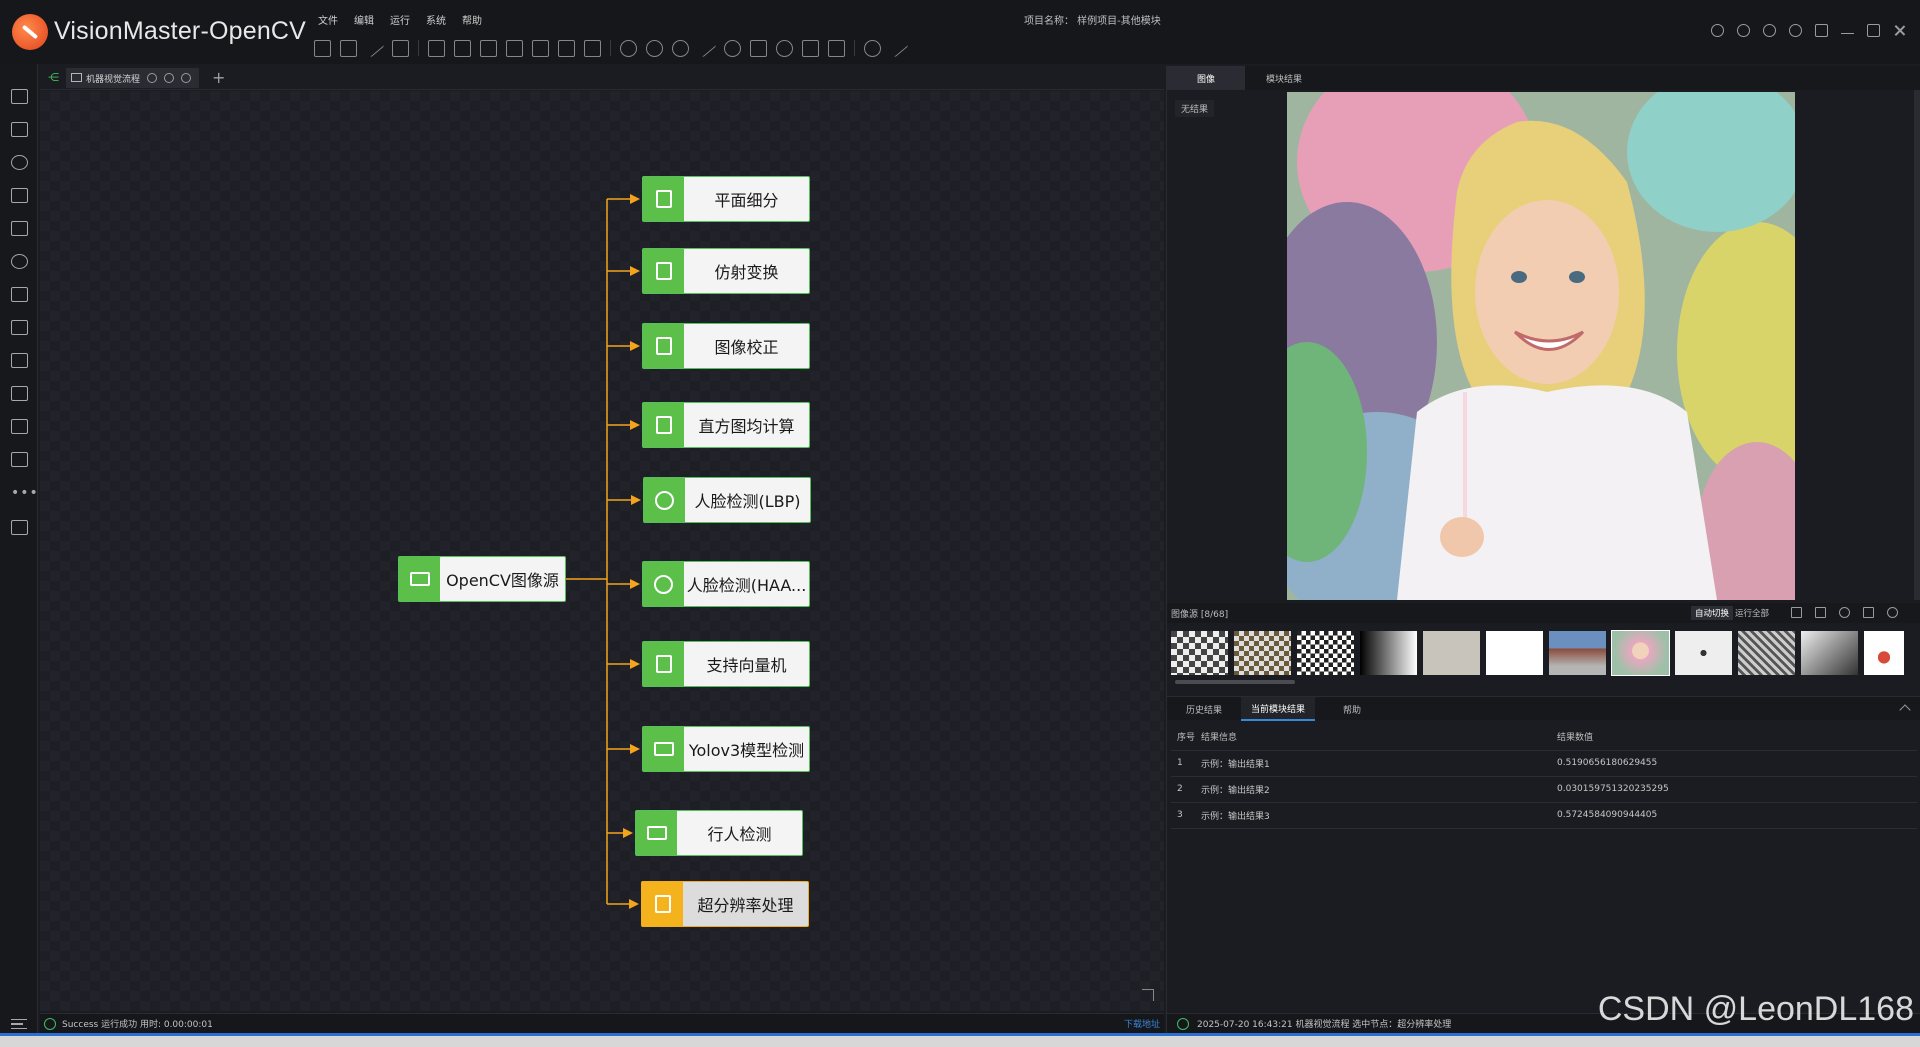  What do you see at coordinates (1766, 653) in the screenshot?
I see `thumbnail-texture` at bounding box center [1766, 653].